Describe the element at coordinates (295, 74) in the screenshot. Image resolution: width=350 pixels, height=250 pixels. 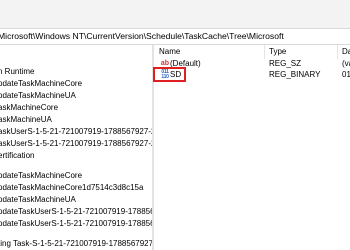
I see `value-type: REG_BINARY` at that location.